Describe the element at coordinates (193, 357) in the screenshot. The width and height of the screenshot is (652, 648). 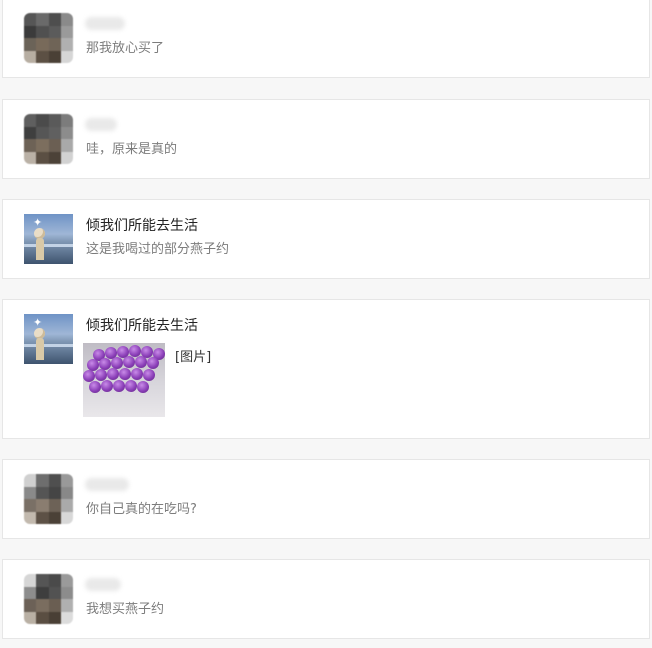
I see `image-label: [图片]` at that location.